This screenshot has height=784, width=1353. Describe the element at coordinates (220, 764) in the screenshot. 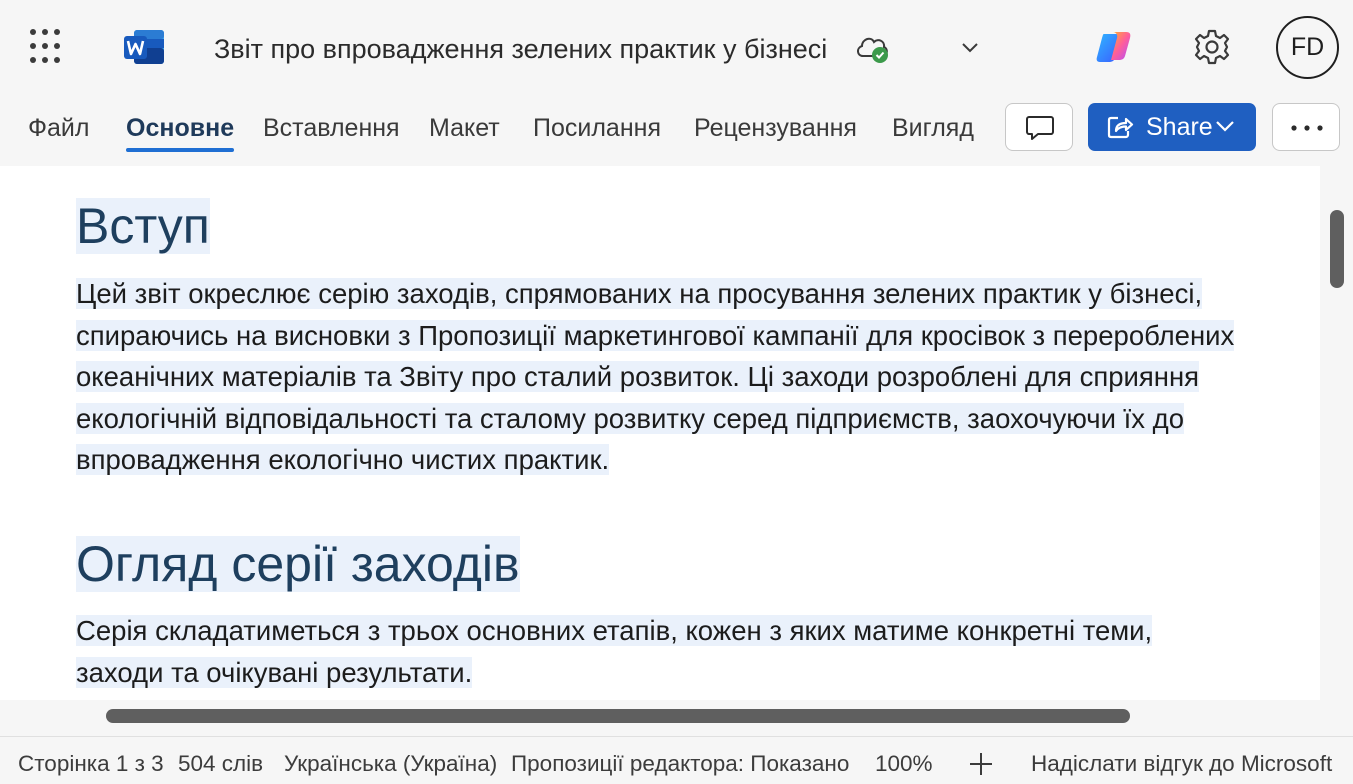

I see `word-count: 504 слів` at that location.